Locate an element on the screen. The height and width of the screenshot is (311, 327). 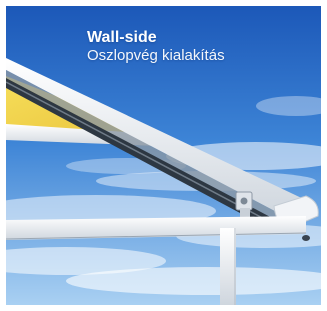
beam-foot is located at coordinates (306, 238).